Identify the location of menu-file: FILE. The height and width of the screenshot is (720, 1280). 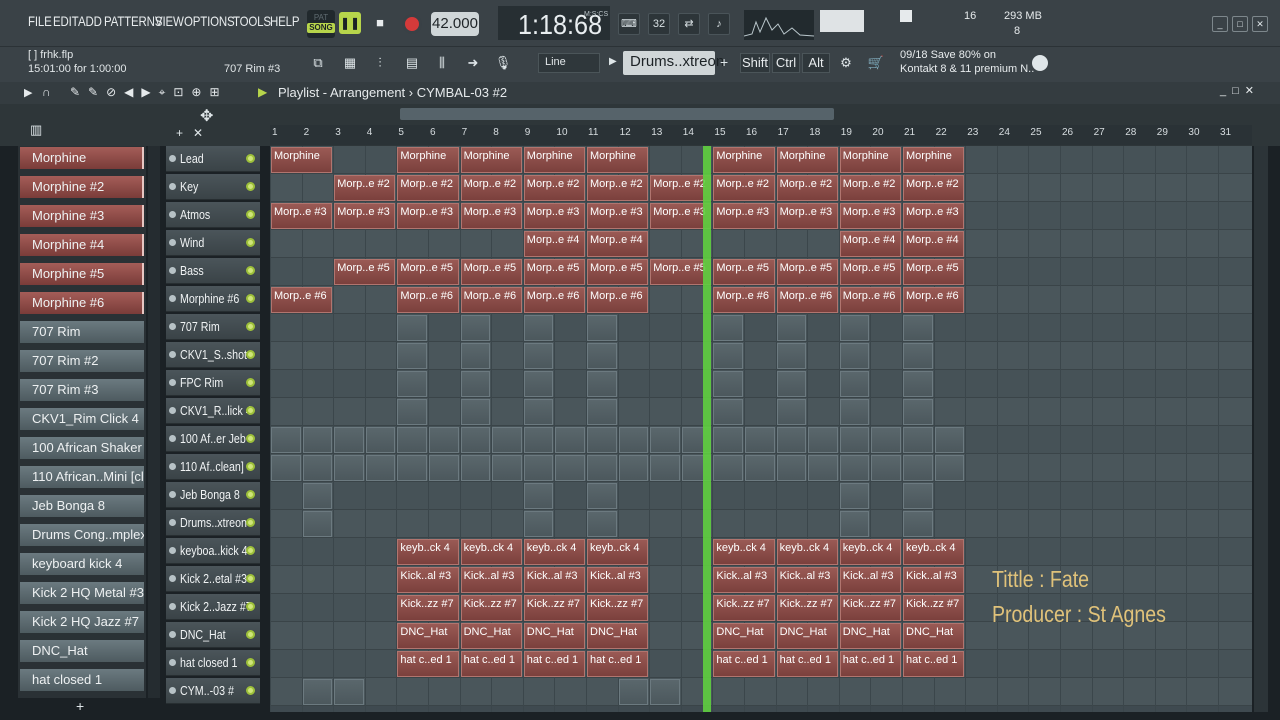
(40, 21).